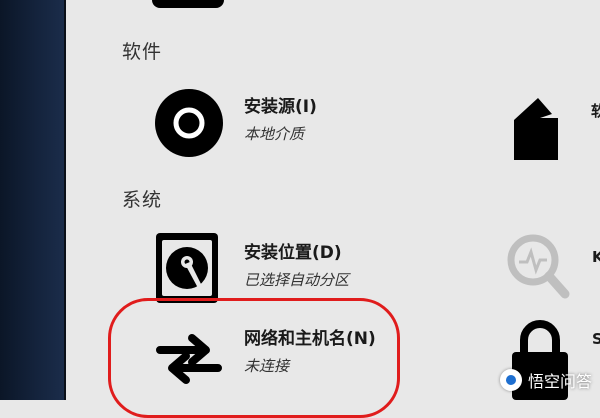  Describe the element at coordinates (33, 200) in the screenshot. I see `left-sidebar-strip` at that location.